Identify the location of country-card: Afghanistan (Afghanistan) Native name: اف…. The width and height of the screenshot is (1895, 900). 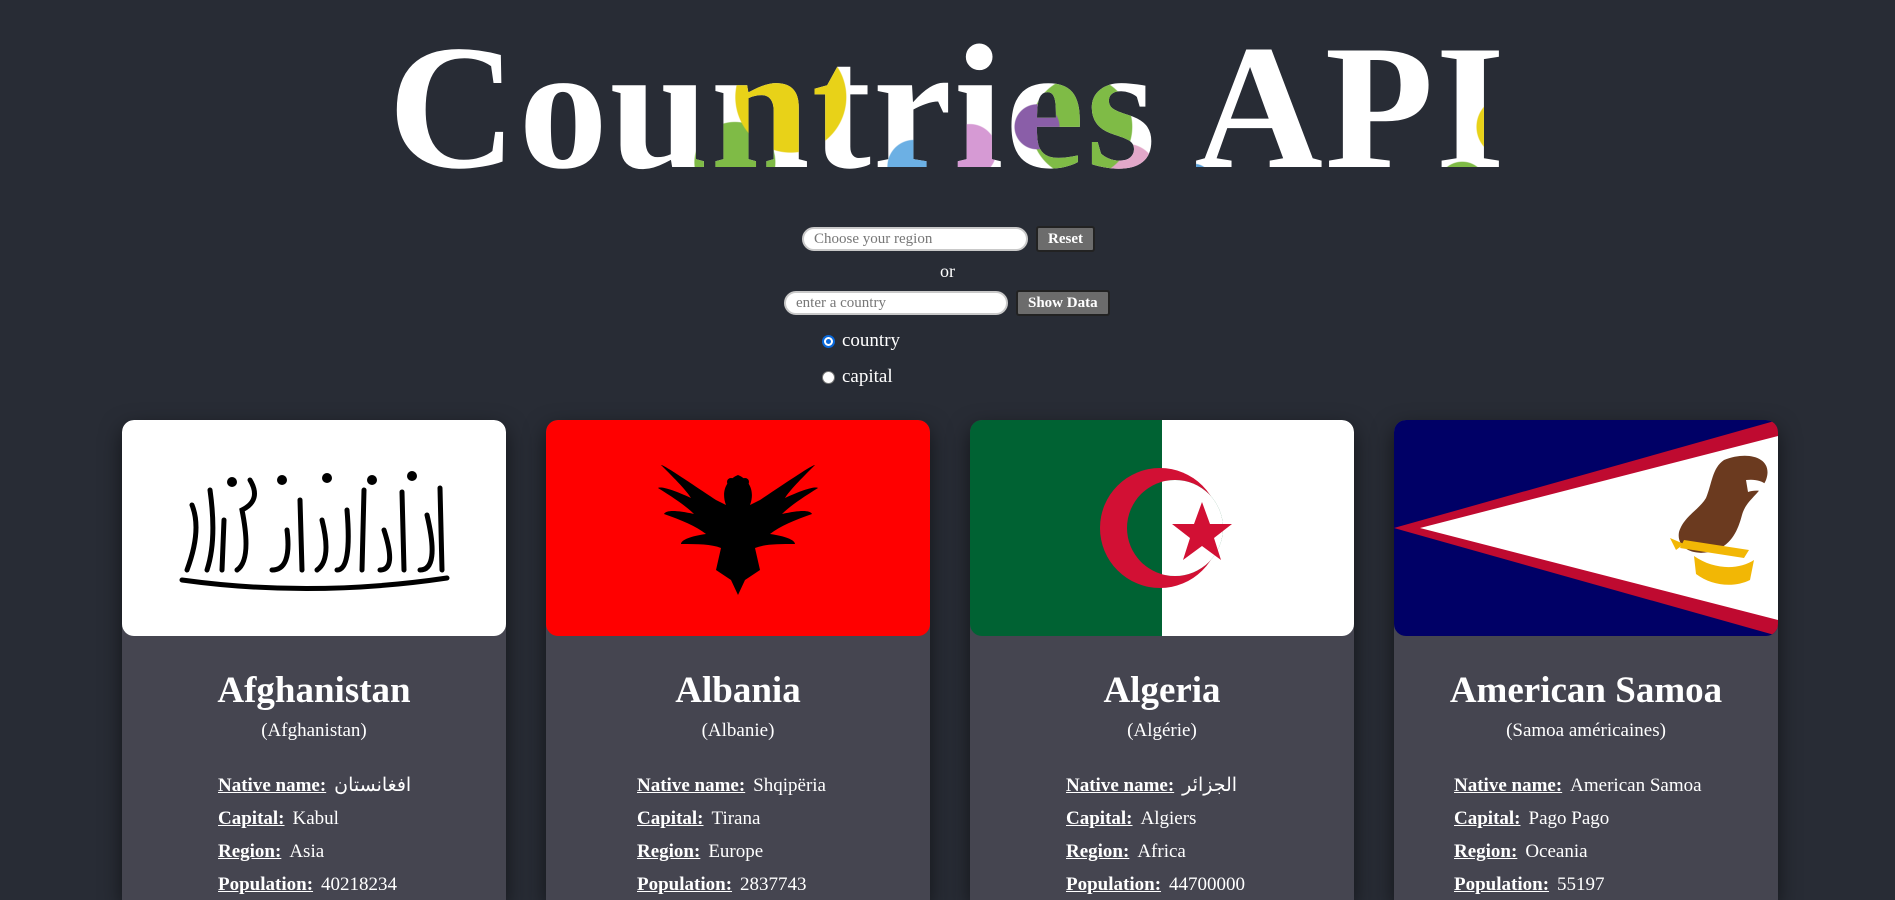
(314, 660).